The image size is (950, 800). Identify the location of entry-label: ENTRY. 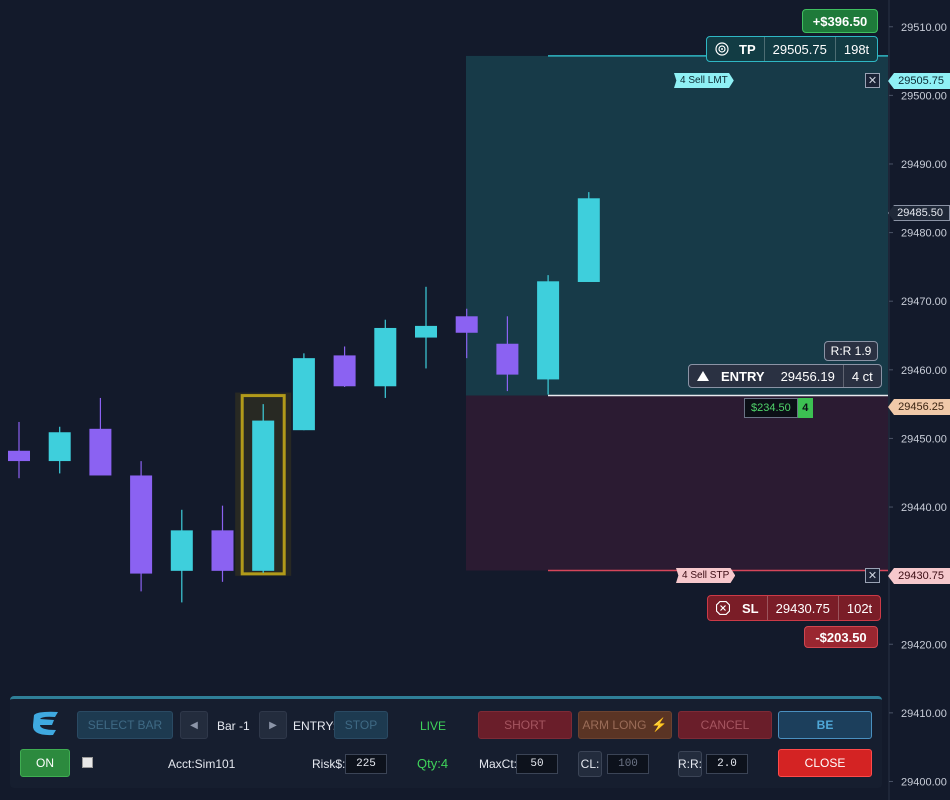
(743, 376).